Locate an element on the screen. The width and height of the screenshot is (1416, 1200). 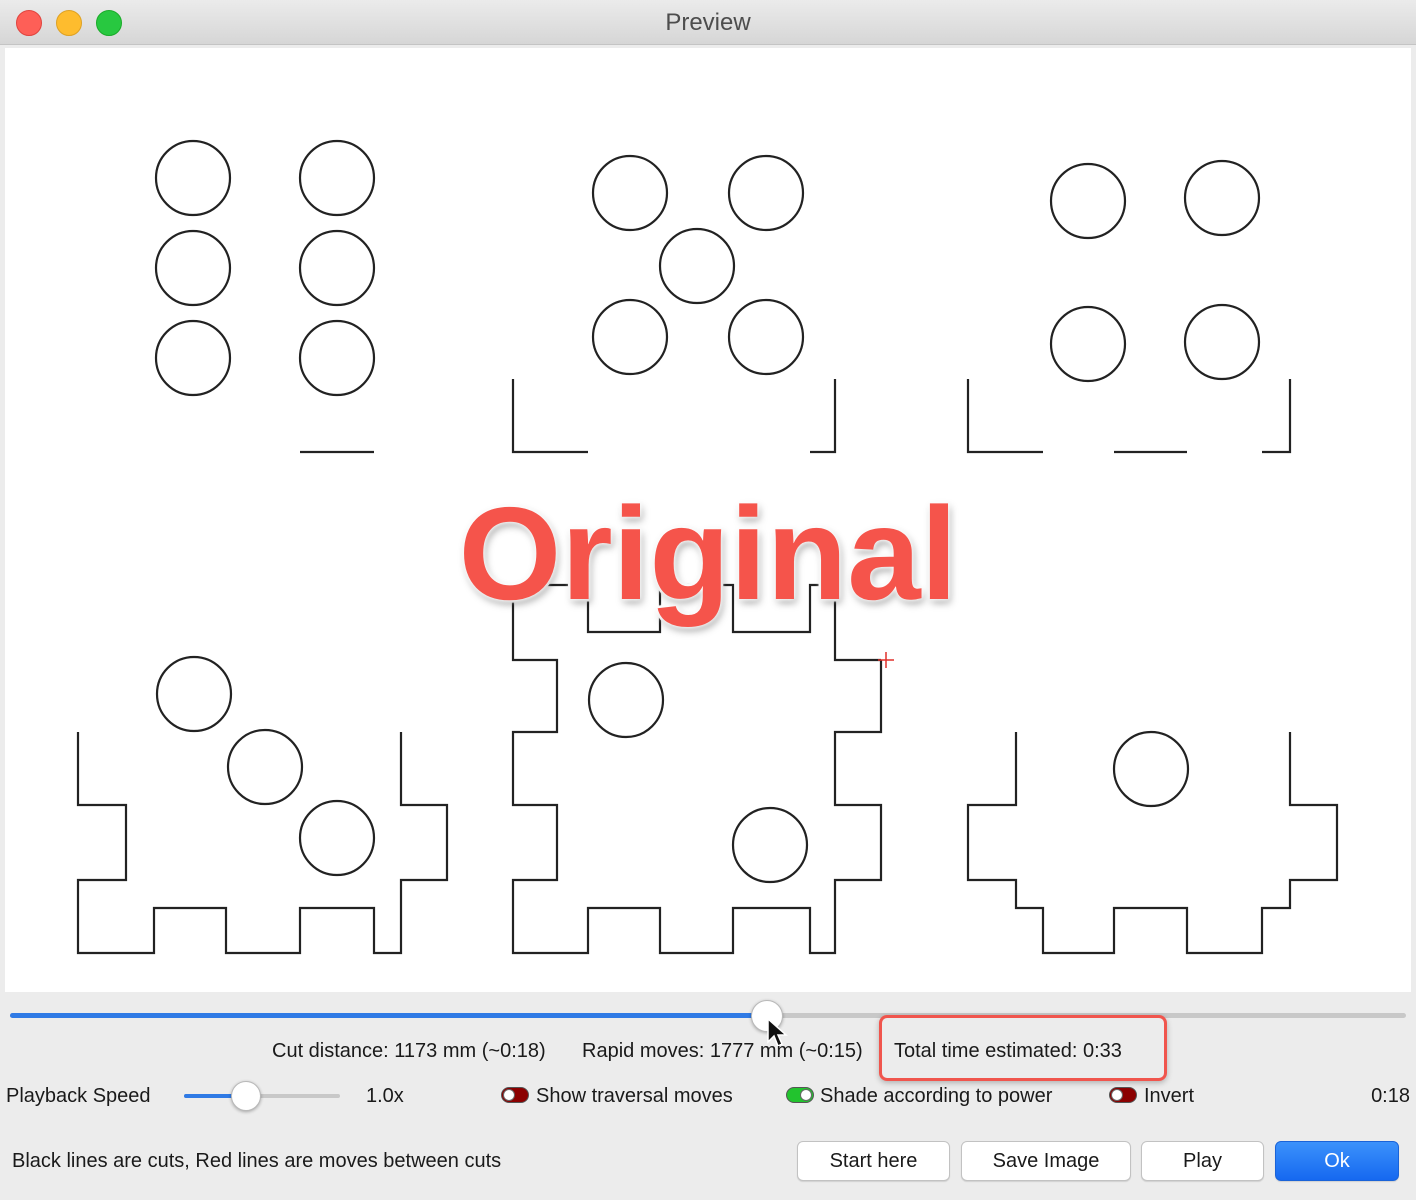
playback-speed-slider-track is located at coordinates (262, 1096).